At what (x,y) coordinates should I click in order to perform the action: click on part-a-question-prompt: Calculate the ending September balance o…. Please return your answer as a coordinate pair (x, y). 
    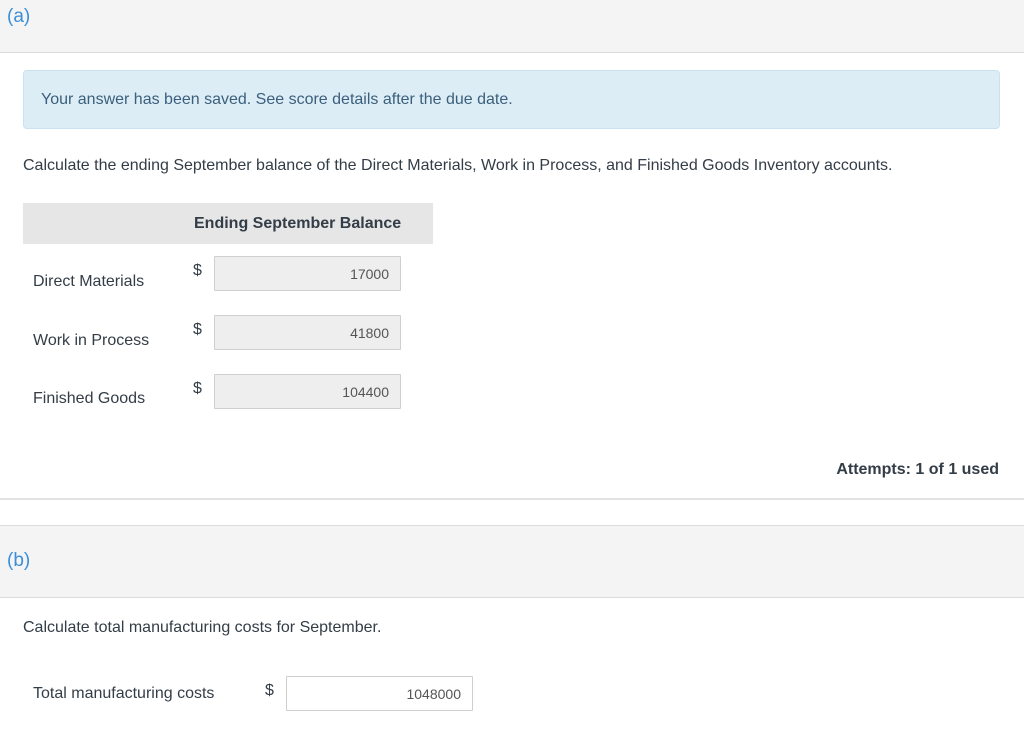
    Looking at the image, I should click on (458, 165).